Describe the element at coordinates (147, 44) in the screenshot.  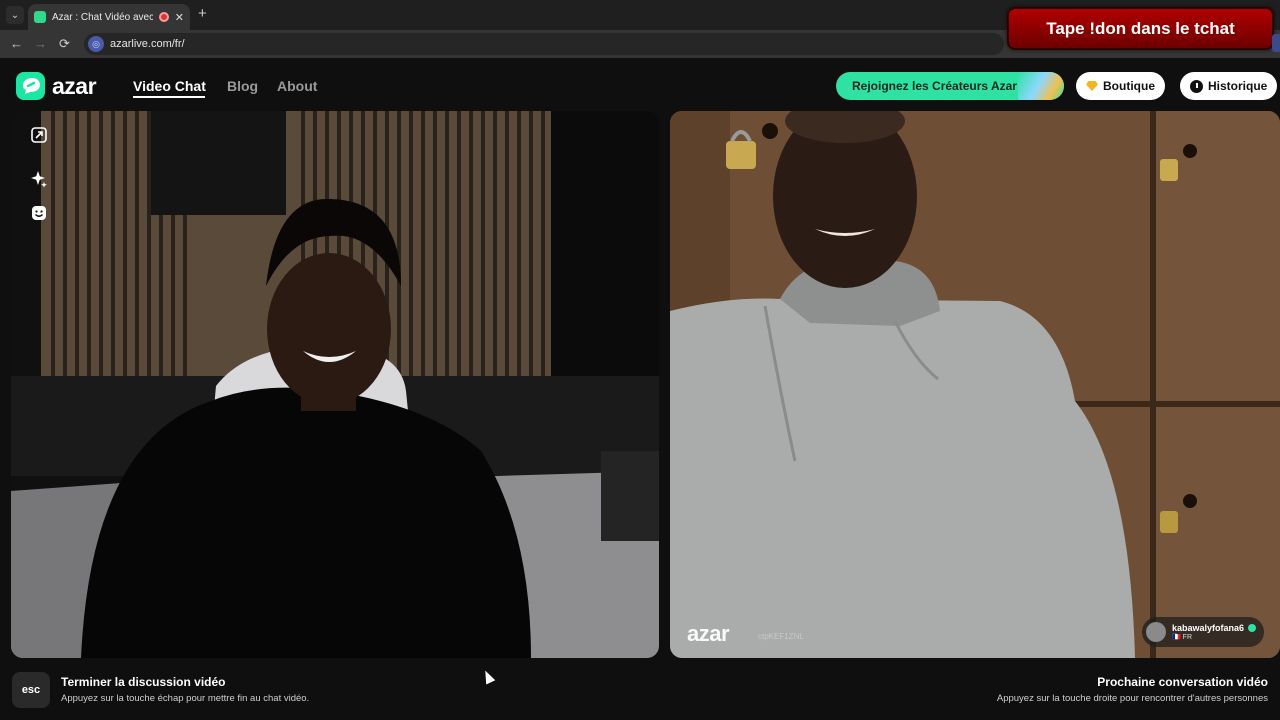
I see `url-text: azarlive.com/fr/` at that location.